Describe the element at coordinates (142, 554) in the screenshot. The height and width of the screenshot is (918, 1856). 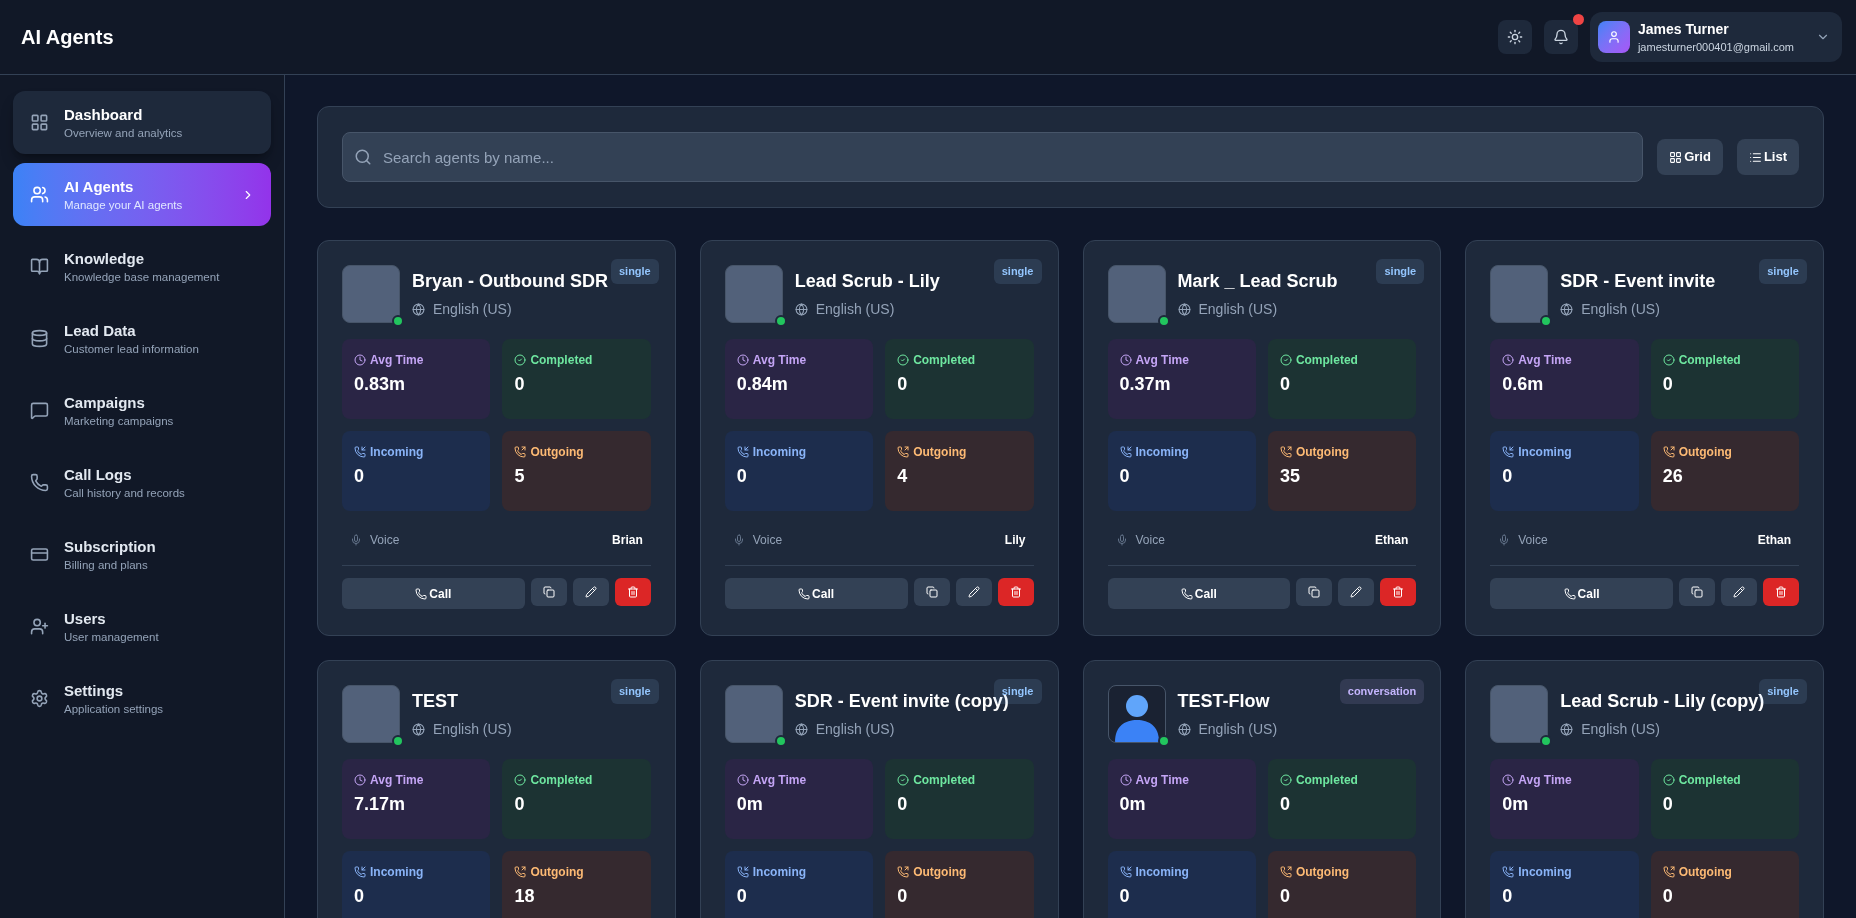
I see `sidebar-item: Subscription Billing and plans` at that location.